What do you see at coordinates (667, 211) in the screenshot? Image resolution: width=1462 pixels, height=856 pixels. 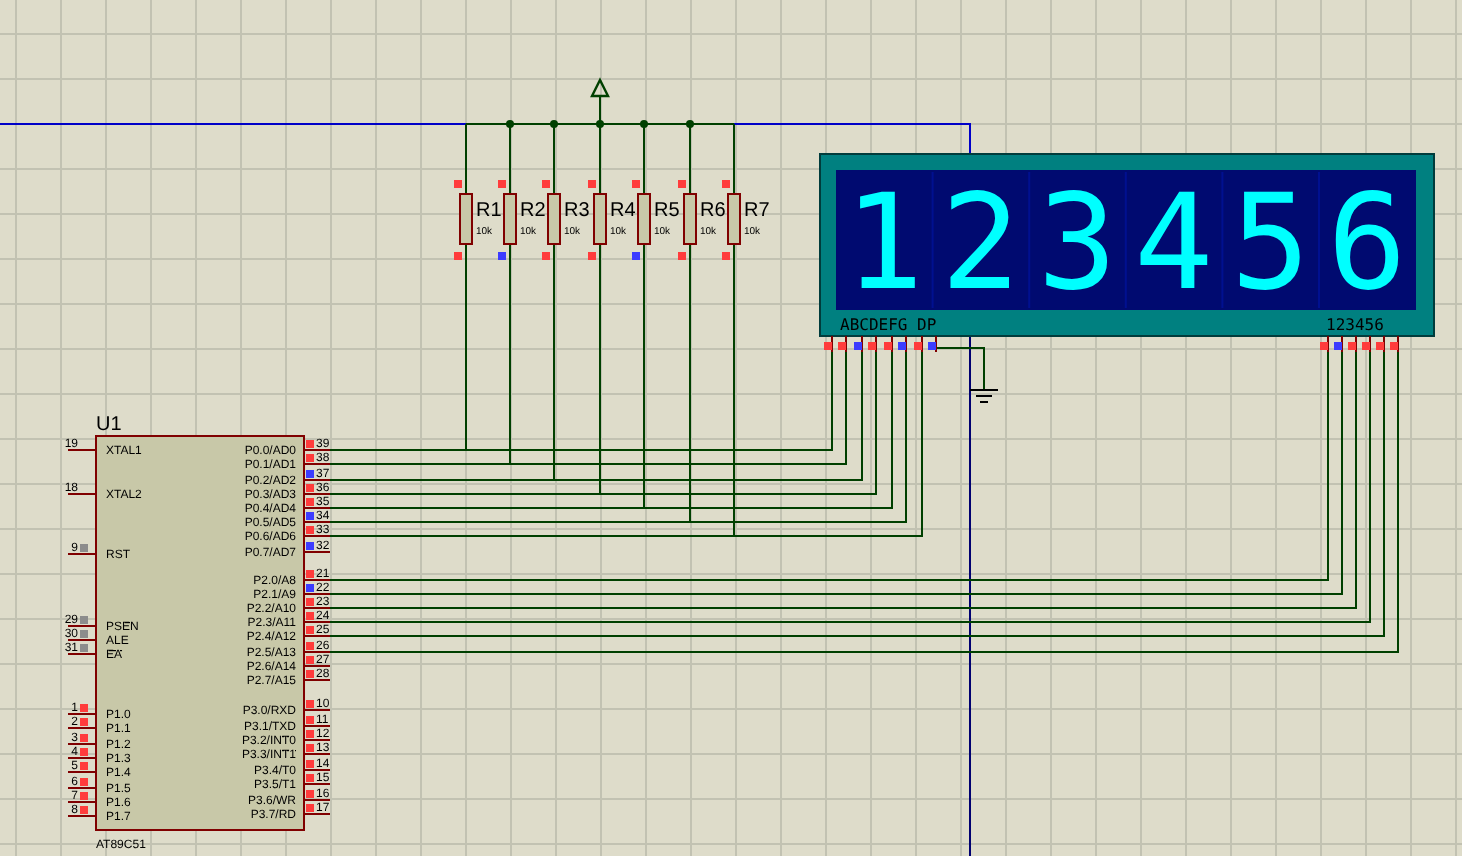 I see `resistor-reference: R5` at bounding box center [667, 211].